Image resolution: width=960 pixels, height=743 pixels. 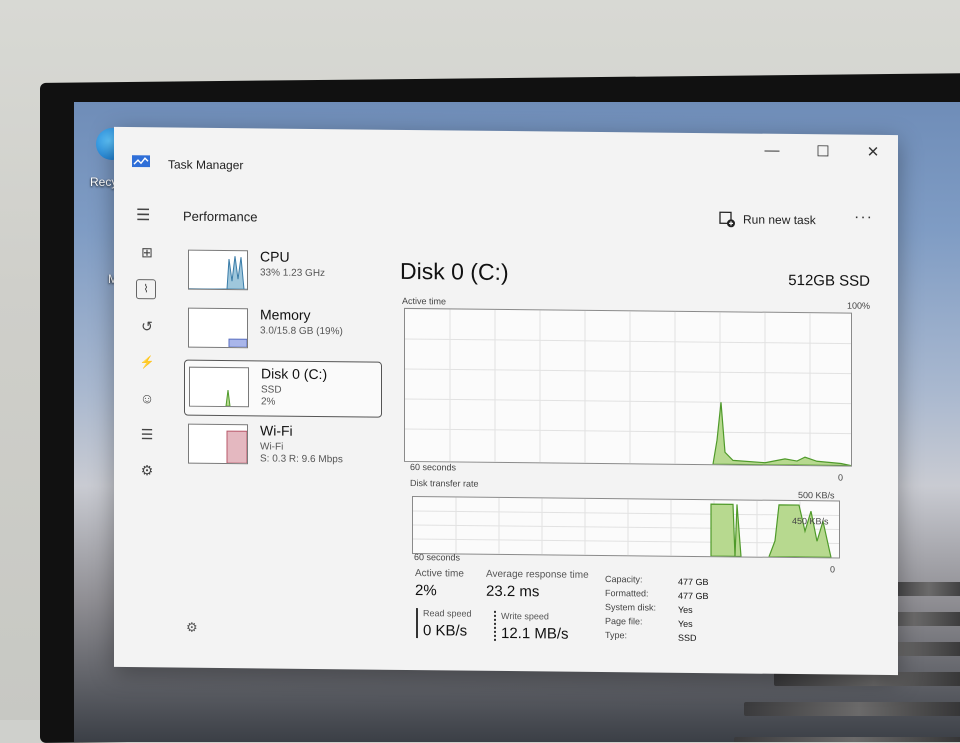 I want to click on close-button: ✕, so click(x=873, y=152).